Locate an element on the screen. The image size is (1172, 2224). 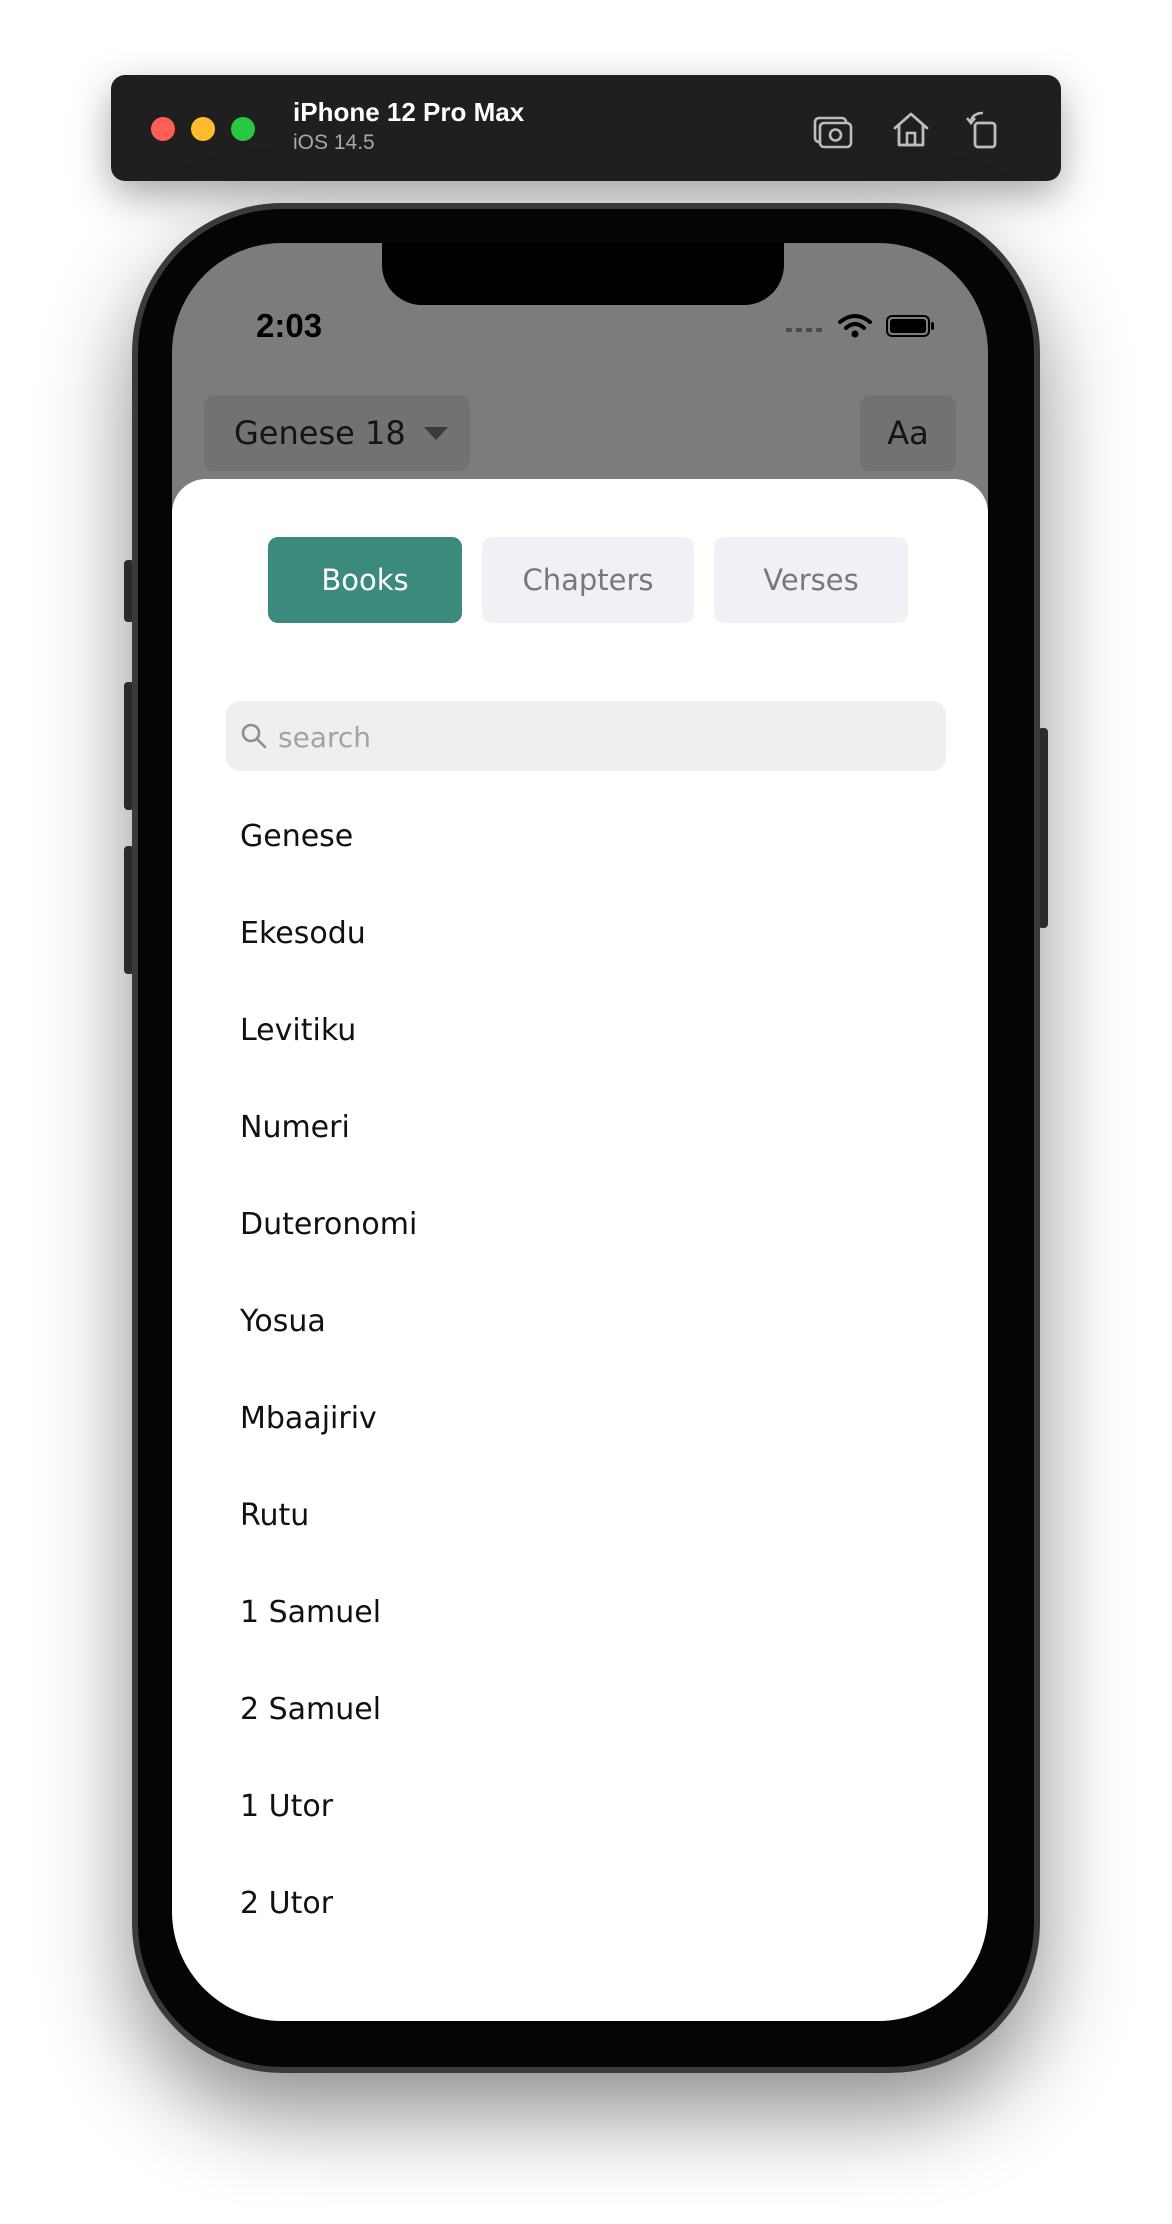
wifi-icon is located at coordinates (855, 328).